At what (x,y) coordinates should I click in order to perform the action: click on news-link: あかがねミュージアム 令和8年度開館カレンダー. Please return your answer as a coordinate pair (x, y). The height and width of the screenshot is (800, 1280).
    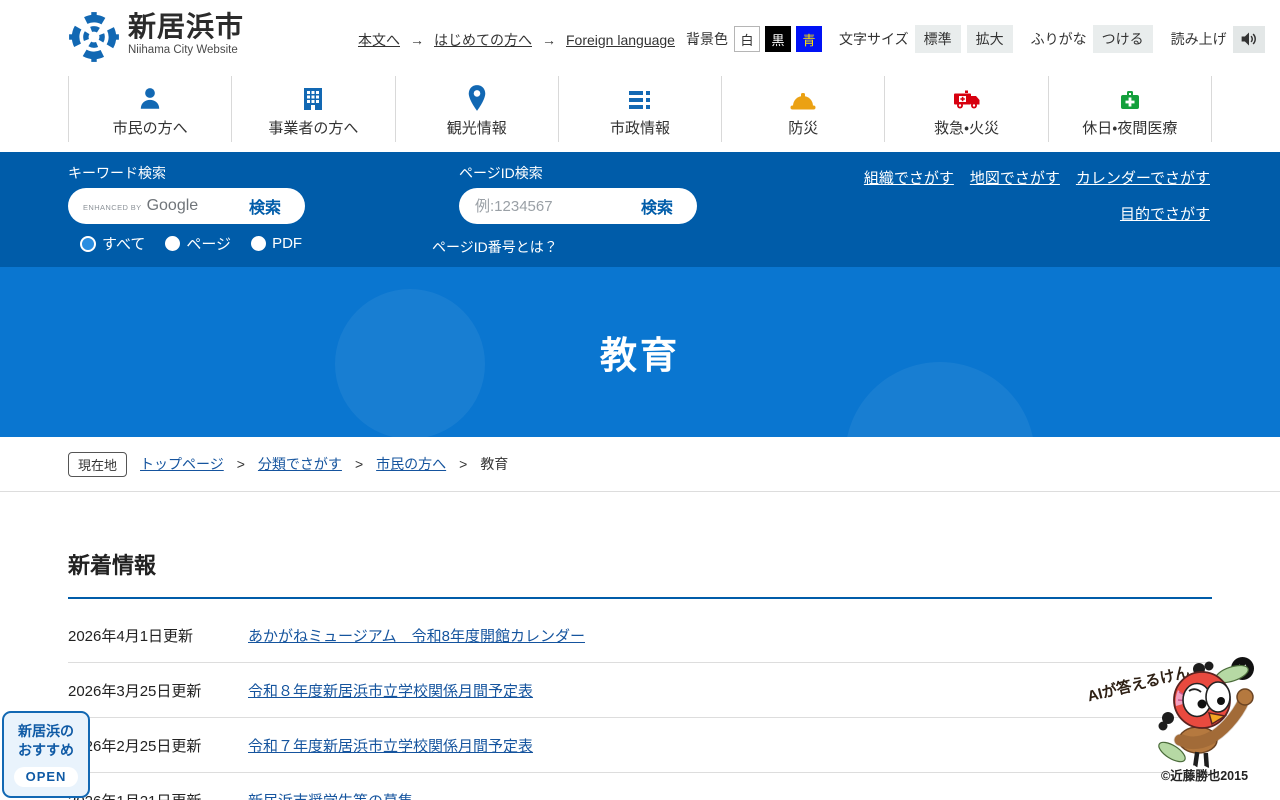
    Looking at the image, I should click on (416, 635).